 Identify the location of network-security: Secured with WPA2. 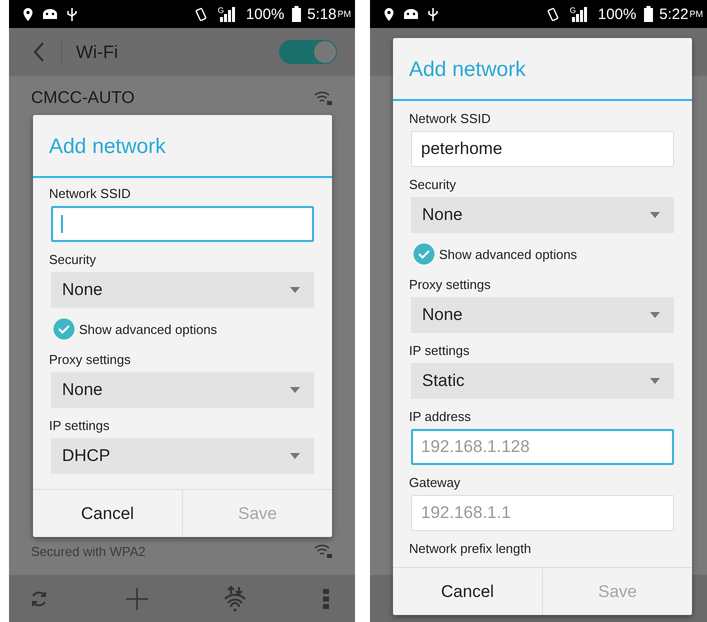
(88, 551).